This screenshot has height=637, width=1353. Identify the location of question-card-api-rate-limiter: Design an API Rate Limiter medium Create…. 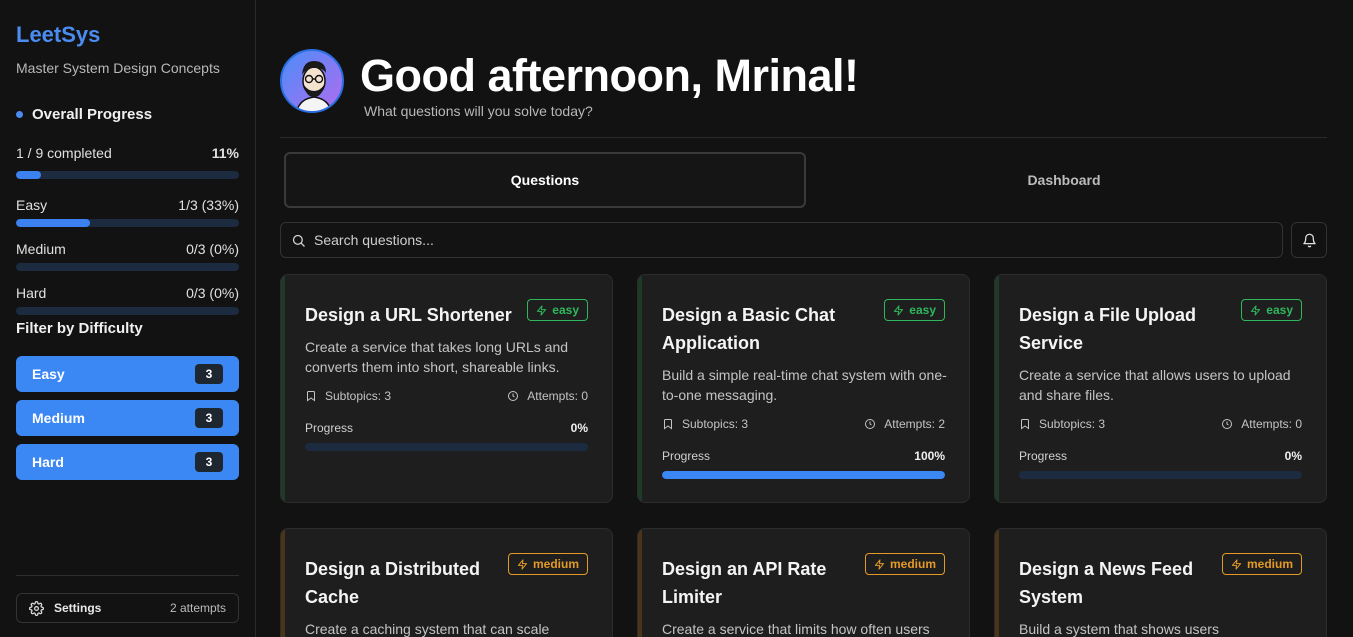
(803, 582).